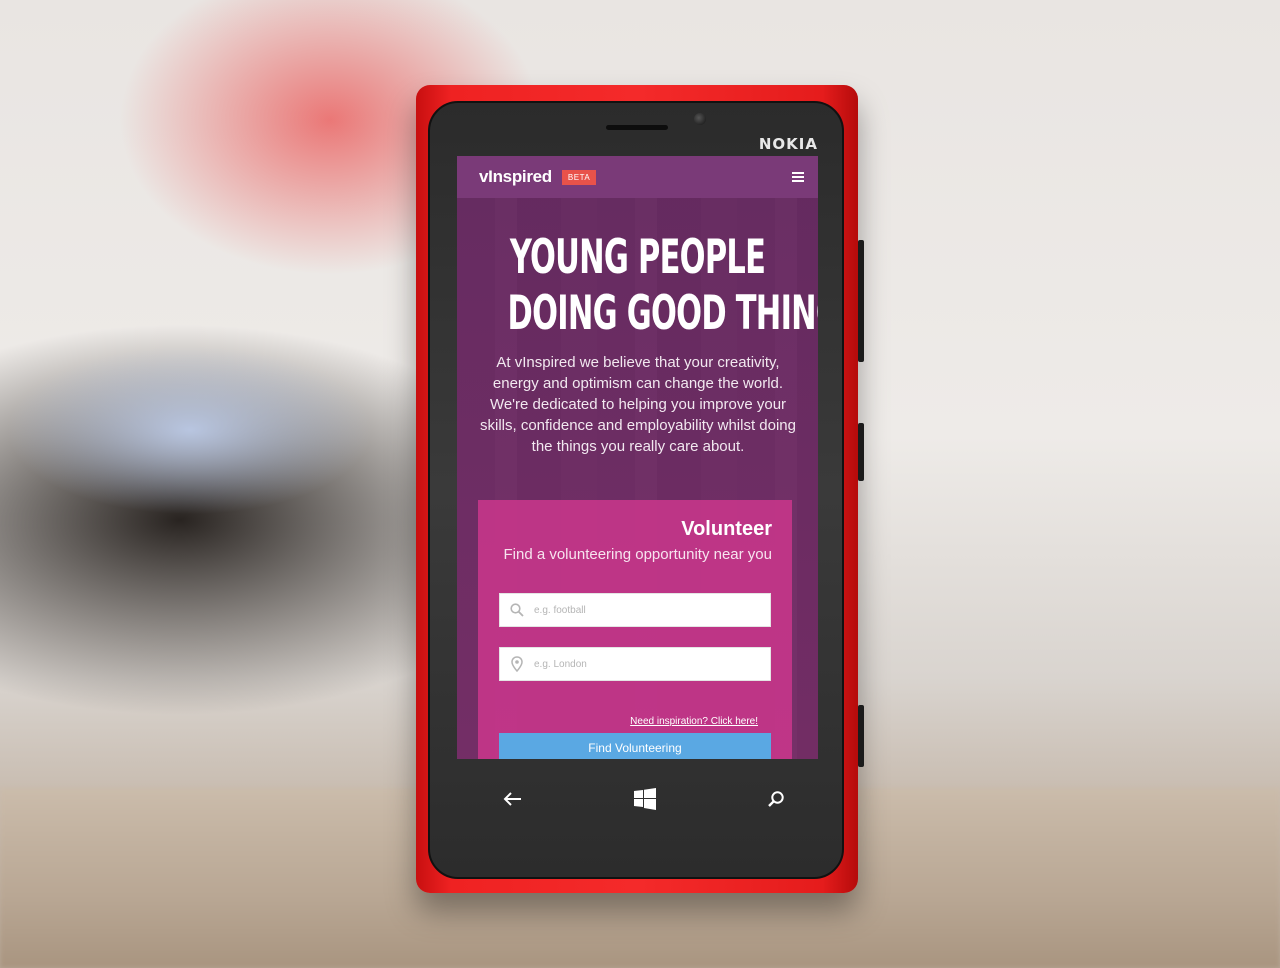 The image size is (1280, 968). I want to click on site-header: vInspired BETA, so click(637, 177).